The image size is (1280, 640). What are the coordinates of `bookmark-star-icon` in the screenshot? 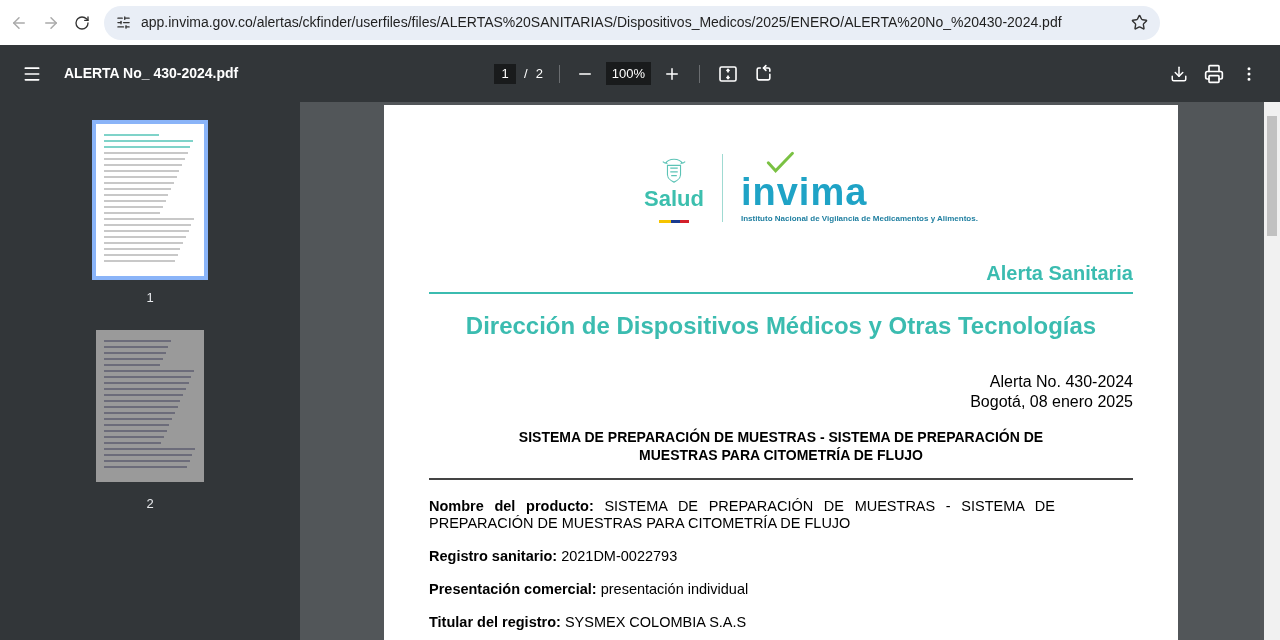 It's located at (1139, 22).